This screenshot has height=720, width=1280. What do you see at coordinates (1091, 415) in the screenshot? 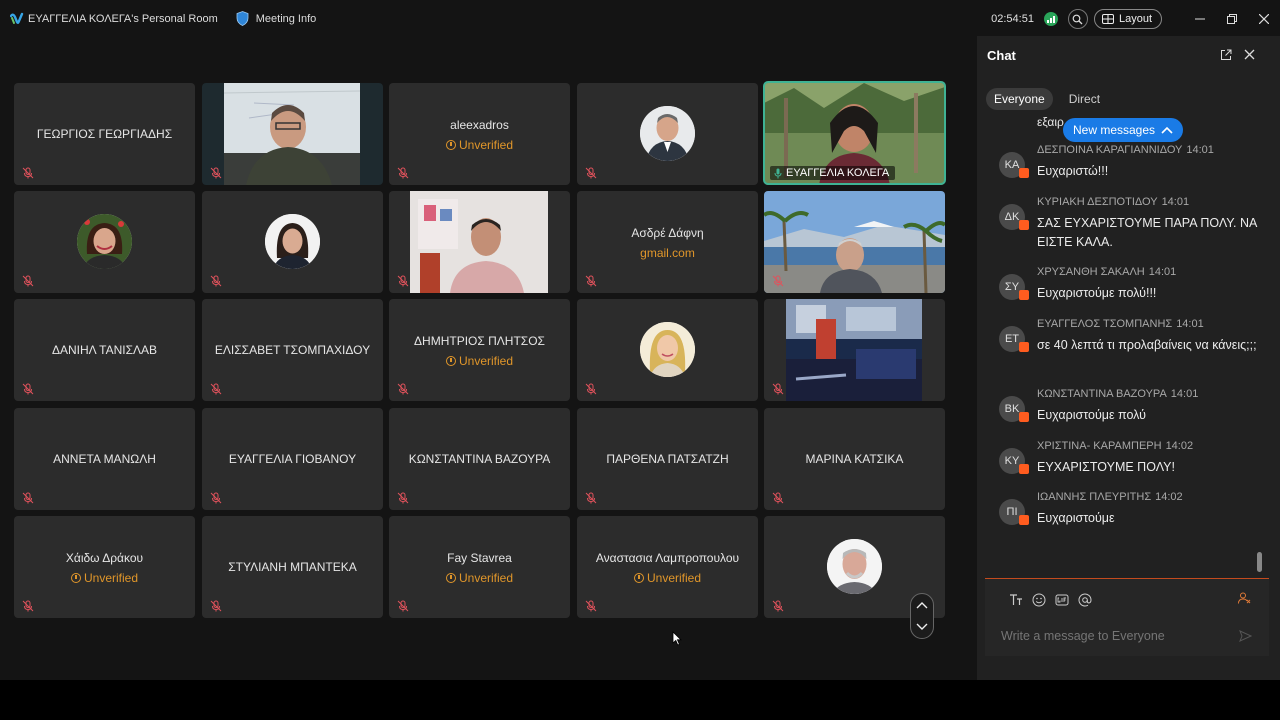
I see `message-text: Ευχαριστούμε πολύ` at bounding box center [1091, 415].